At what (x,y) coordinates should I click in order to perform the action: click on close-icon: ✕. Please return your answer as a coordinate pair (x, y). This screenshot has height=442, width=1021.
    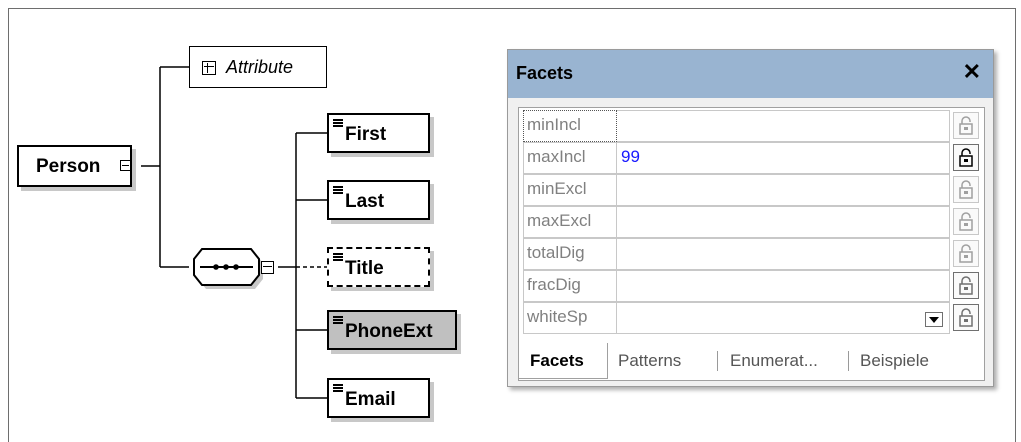
    Looking at the image, I should click on (972, 72).